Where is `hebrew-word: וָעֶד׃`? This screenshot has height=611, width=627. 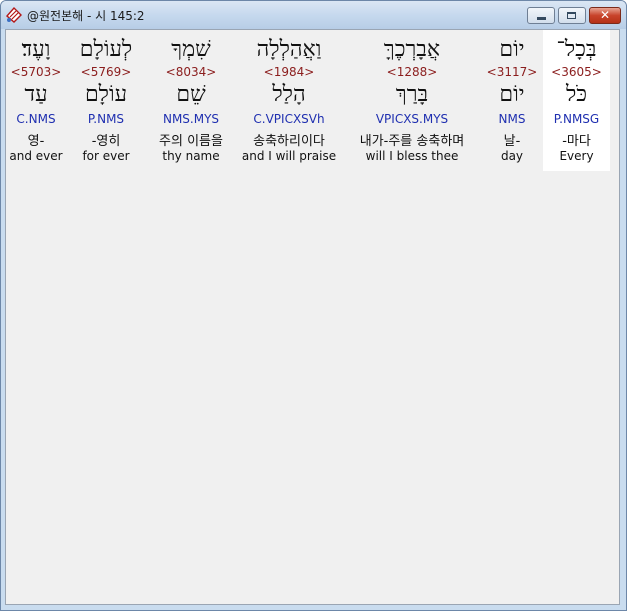
hebrew-word: וָעֶד׃ is located at coordinates (36, 49).